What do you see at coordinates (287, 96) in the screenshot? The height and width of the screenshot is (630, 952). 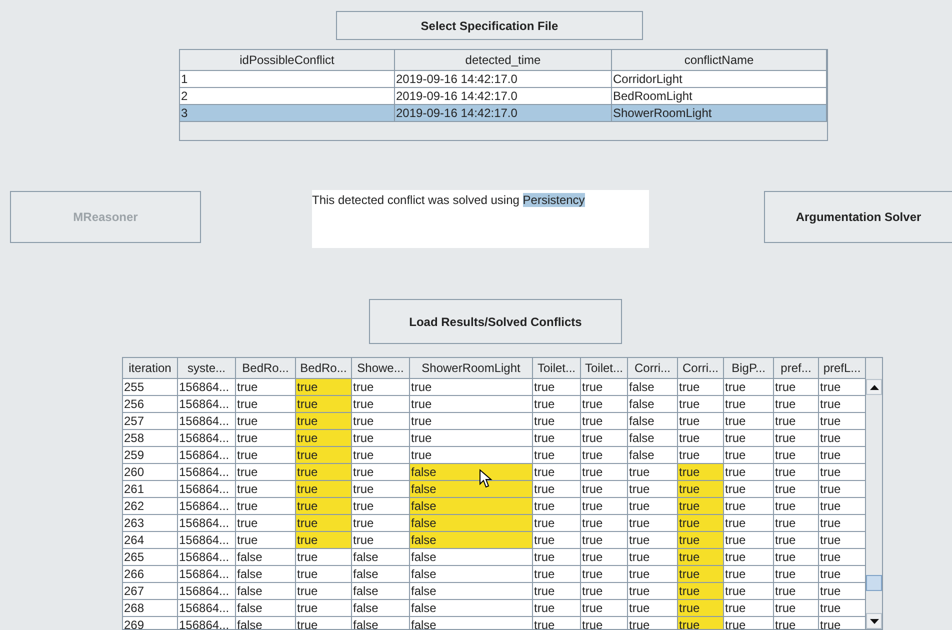 I see `table-cell: 2` at bounding box center [287, 96].